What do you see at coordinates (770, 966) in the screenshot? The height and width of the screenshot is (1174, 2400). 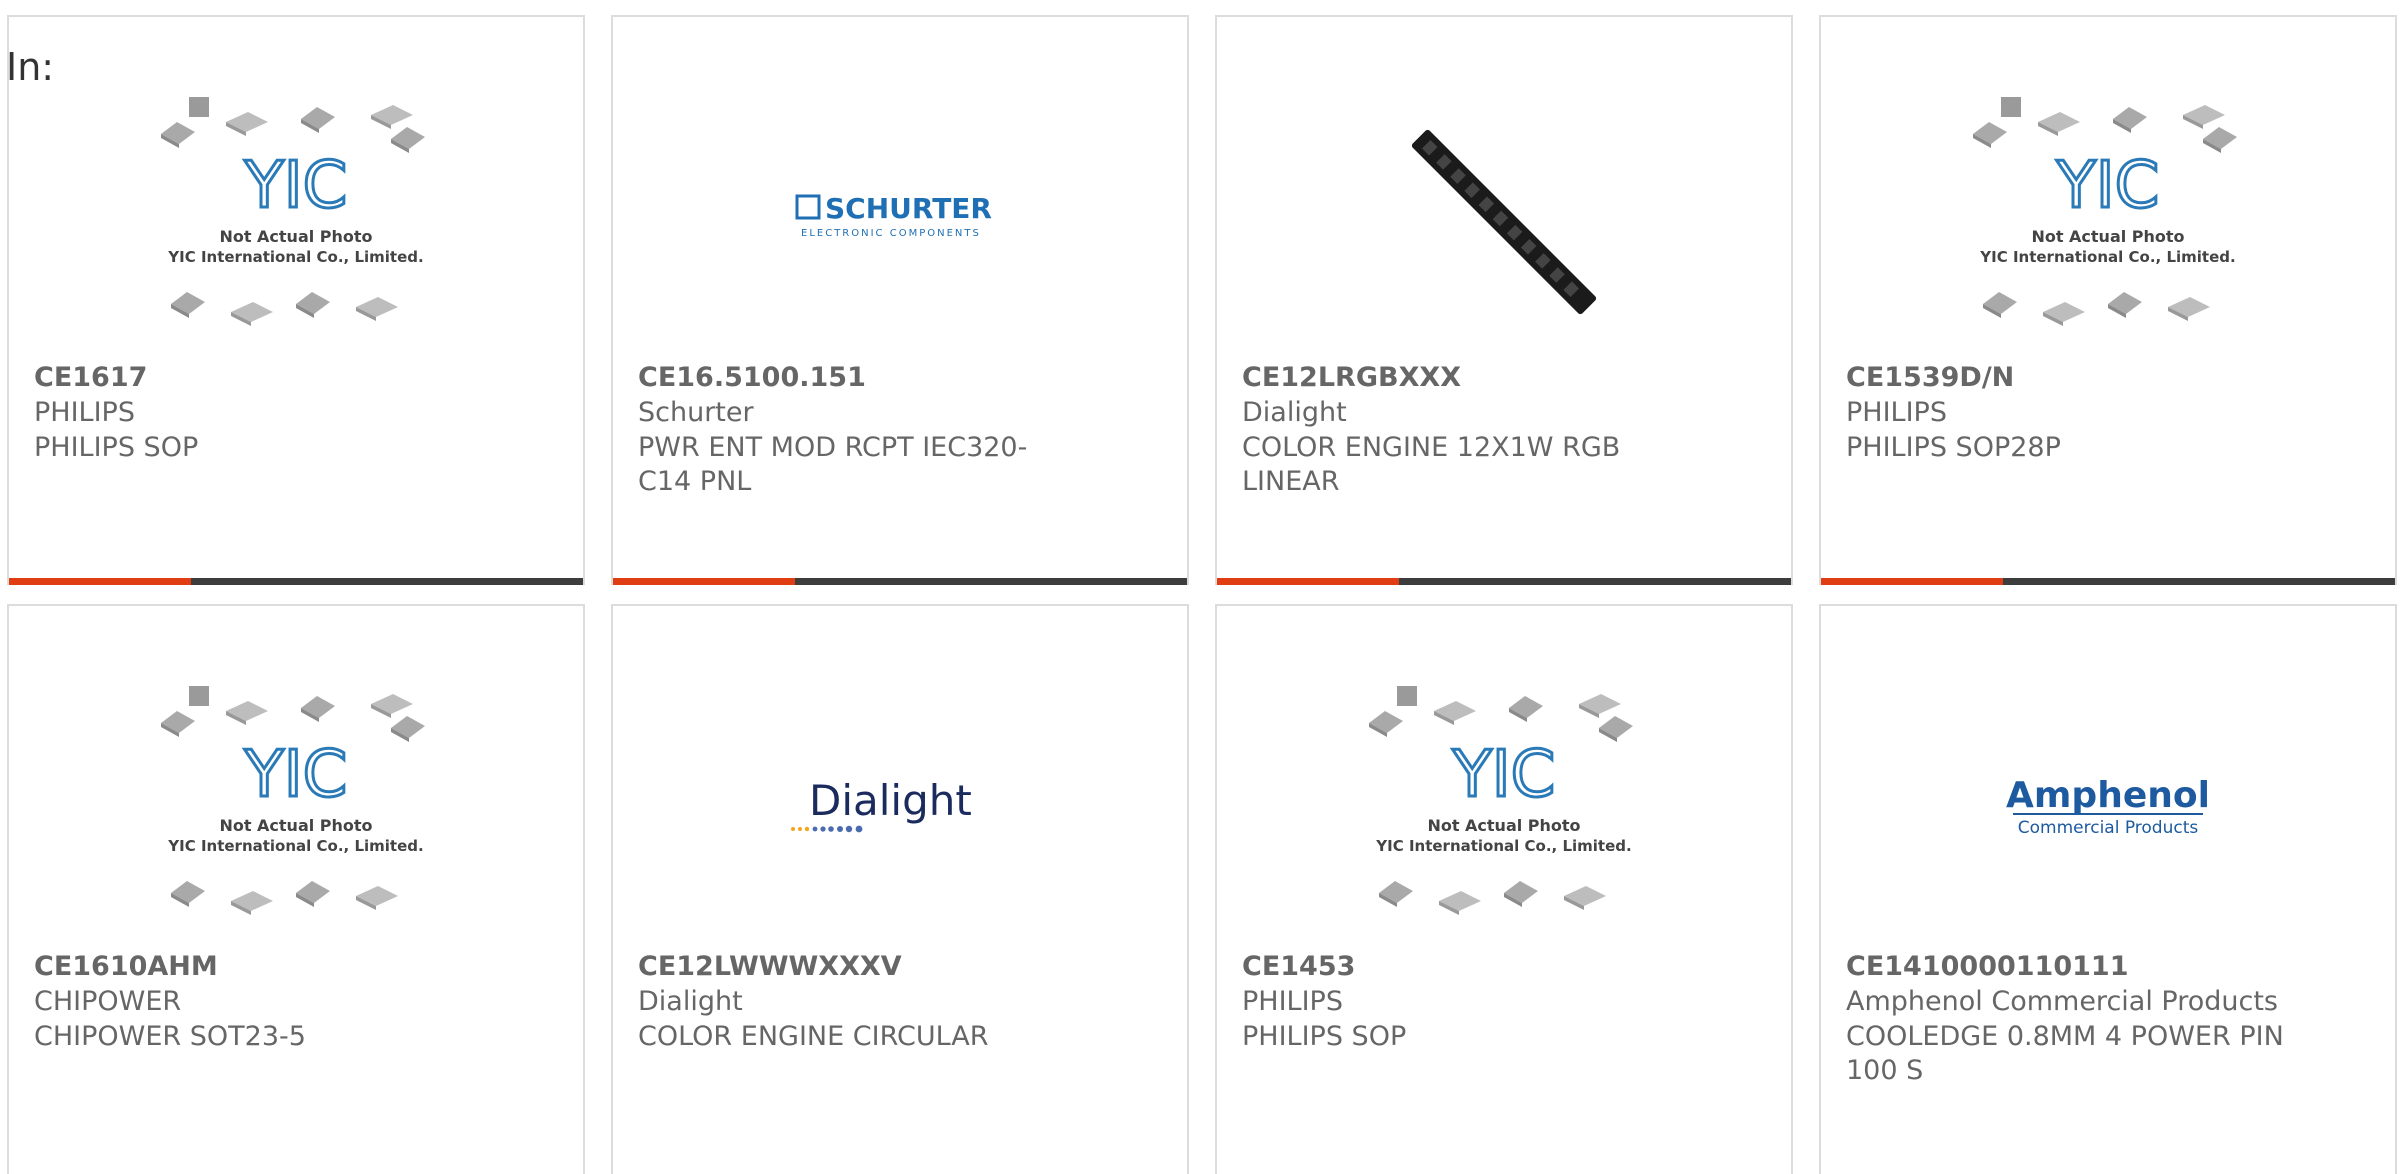 I see `part-number: CE12LWWWXXXV` at bounding box center [770, 966].